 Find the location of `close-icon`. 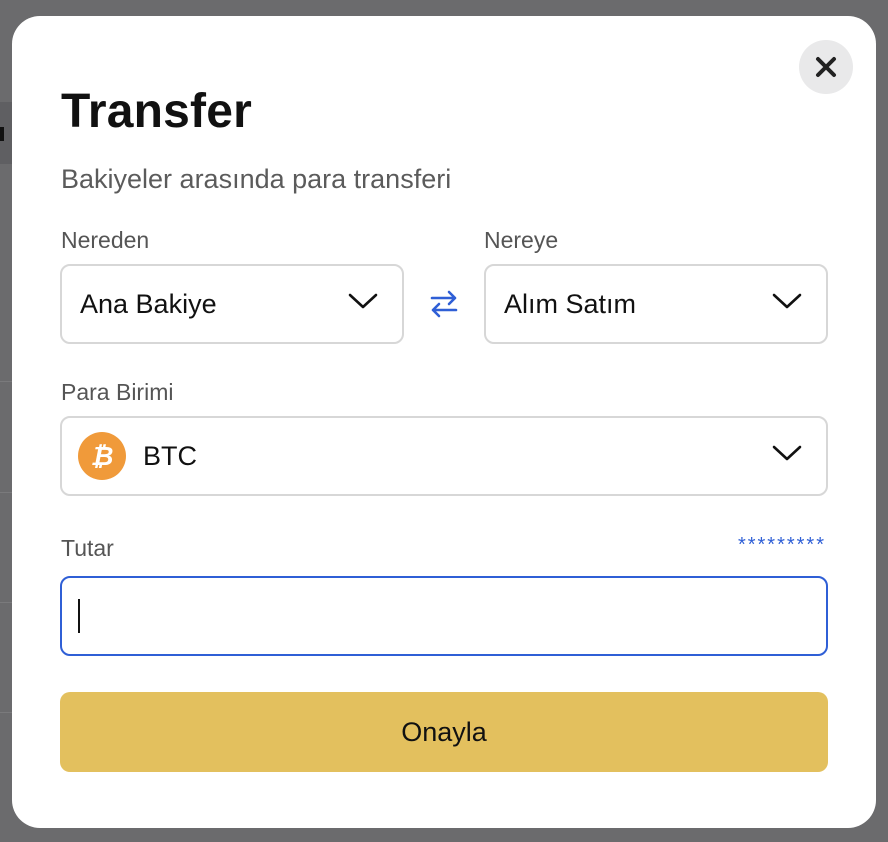

close-icon is located at coordinates (826, 67).